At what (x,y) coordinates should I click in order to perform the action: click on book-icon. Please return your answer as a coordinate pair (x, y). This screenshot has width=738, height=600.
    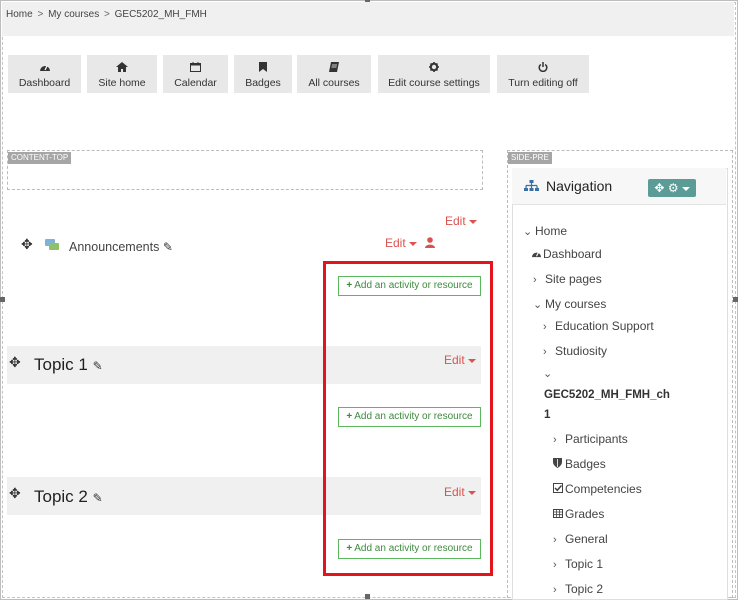
    Looking at the image, I should click on (334, 68).